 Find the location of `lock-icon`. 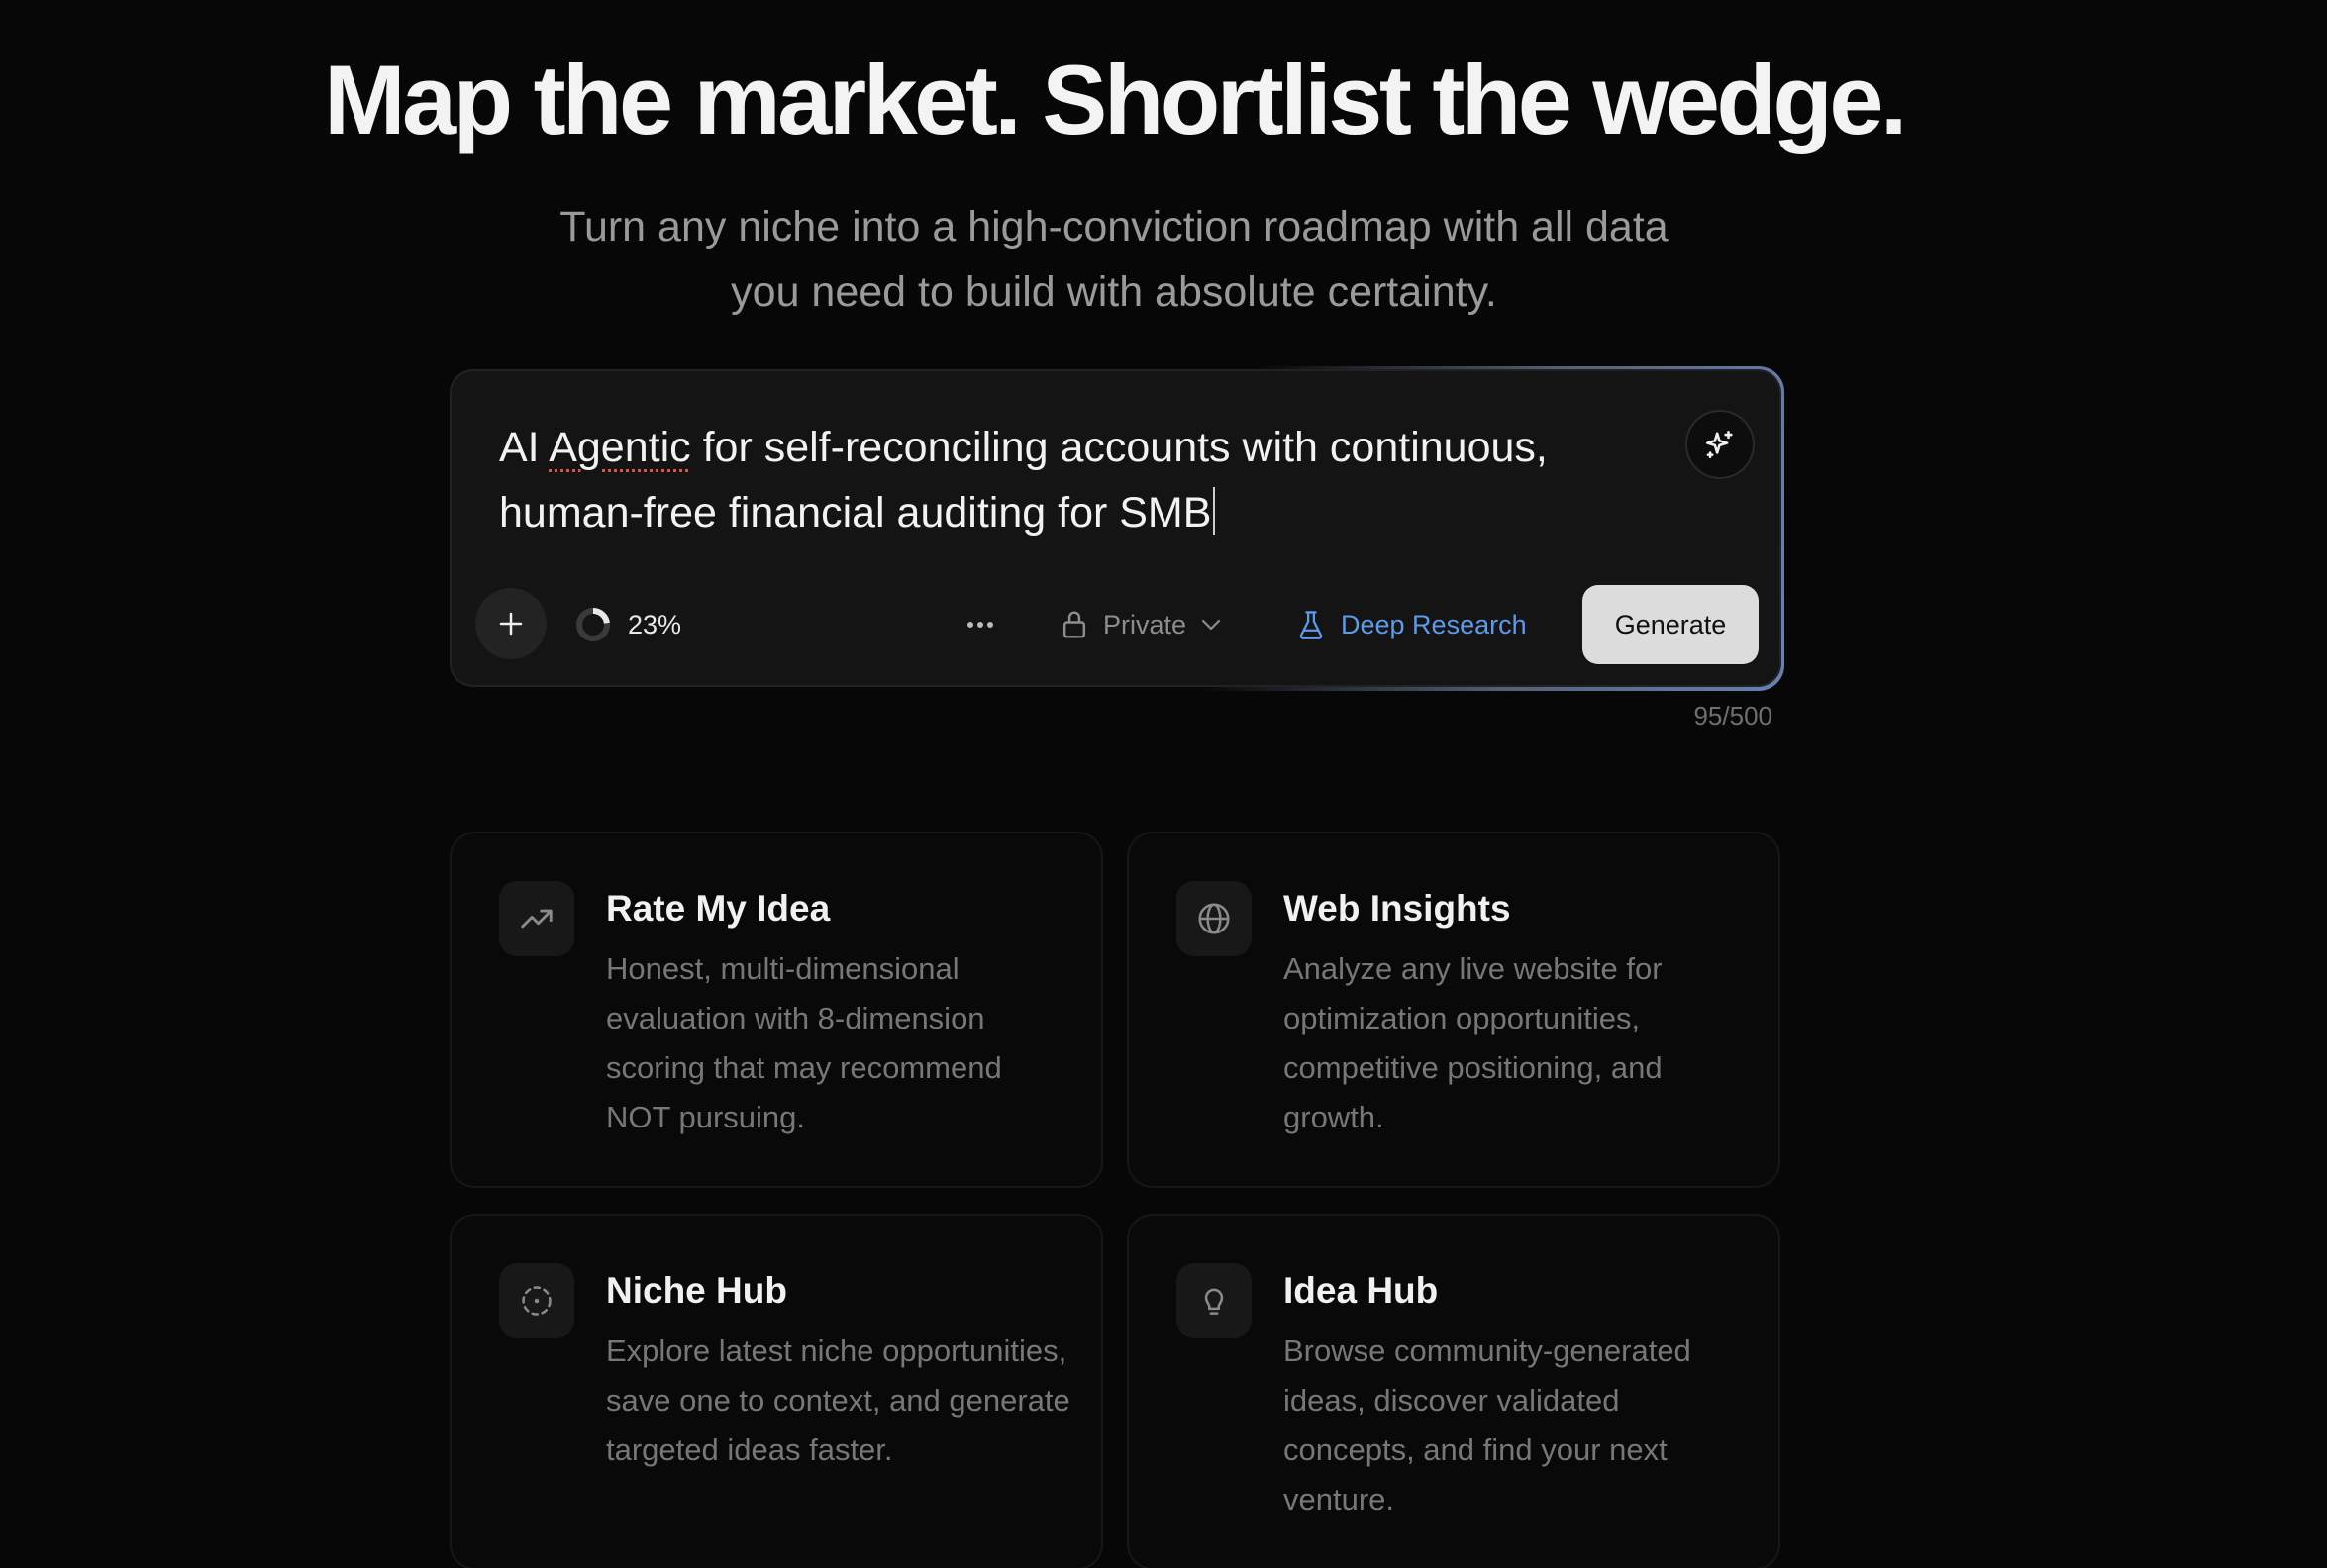

lock-icon is located at coordinates (1074, 624).